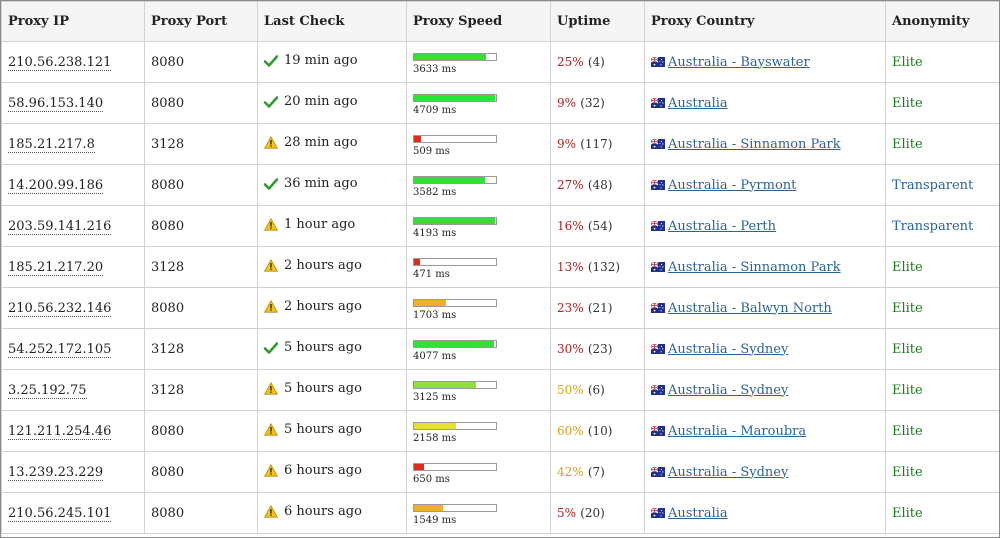 Image resolution: width=1000 pixels, height=538 pixels. Describe the element at coordinates (597, 226) in the screenshot. I see `uptime-cell: 16% (54)` at that location.